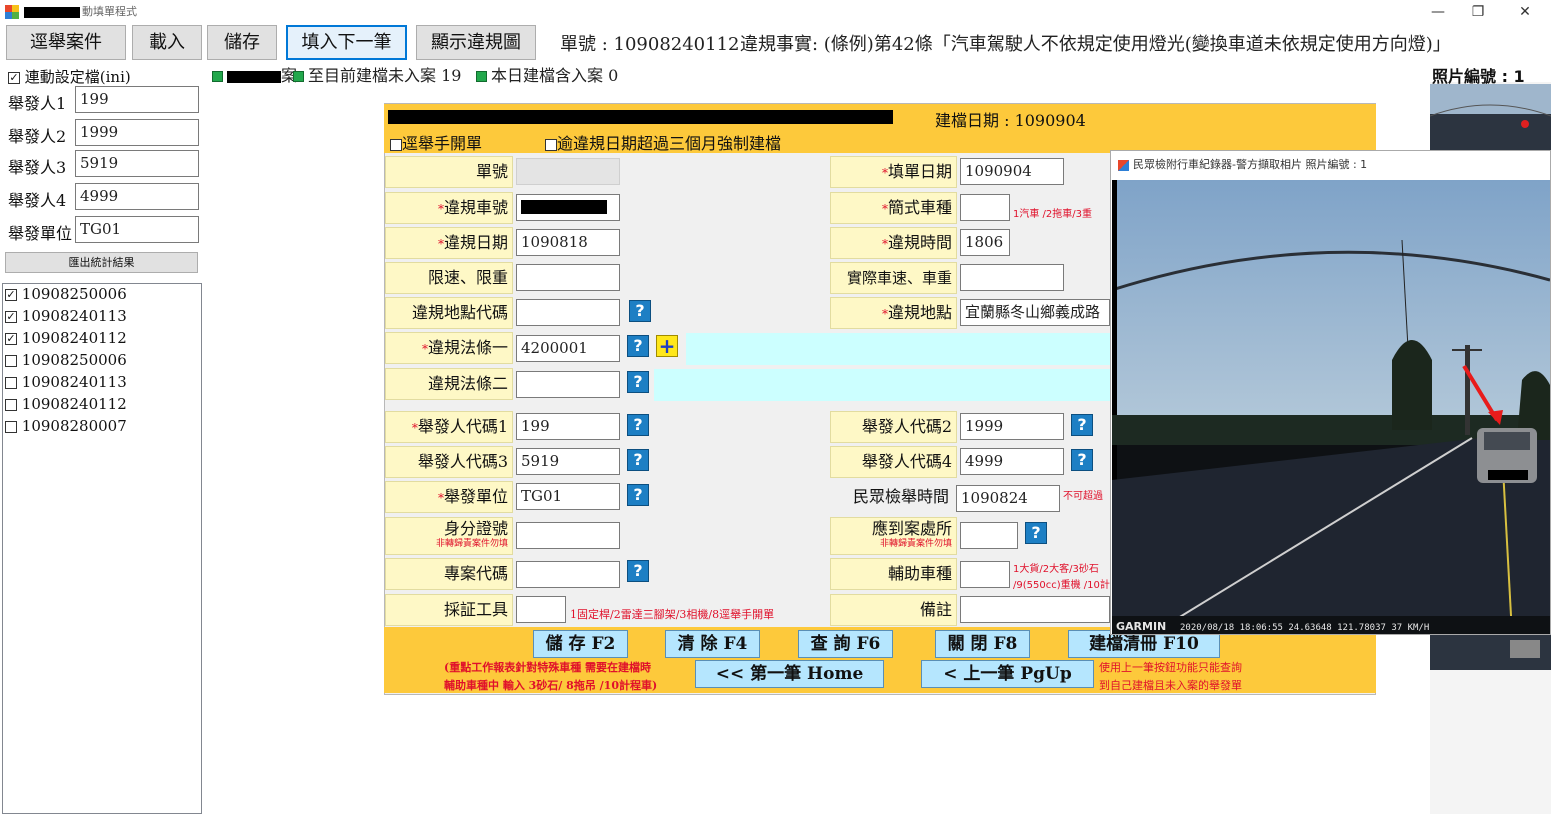 The image size is (1551, 814). I want to click on list-item: ✓ 10908250006, so click(66, 294).